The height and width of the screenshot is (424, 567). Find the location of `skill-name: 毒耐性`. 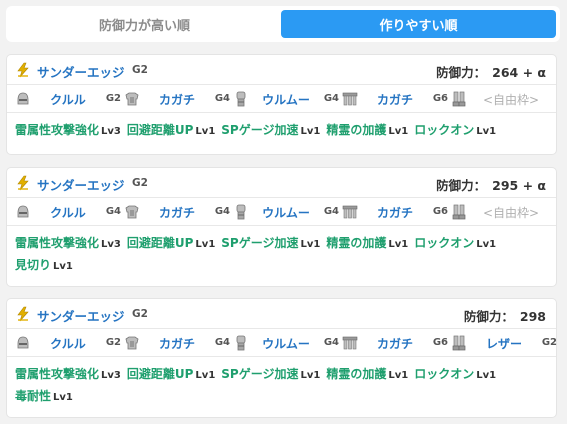

skill-name: 毒耐性 is located at coordinates (33, 396).